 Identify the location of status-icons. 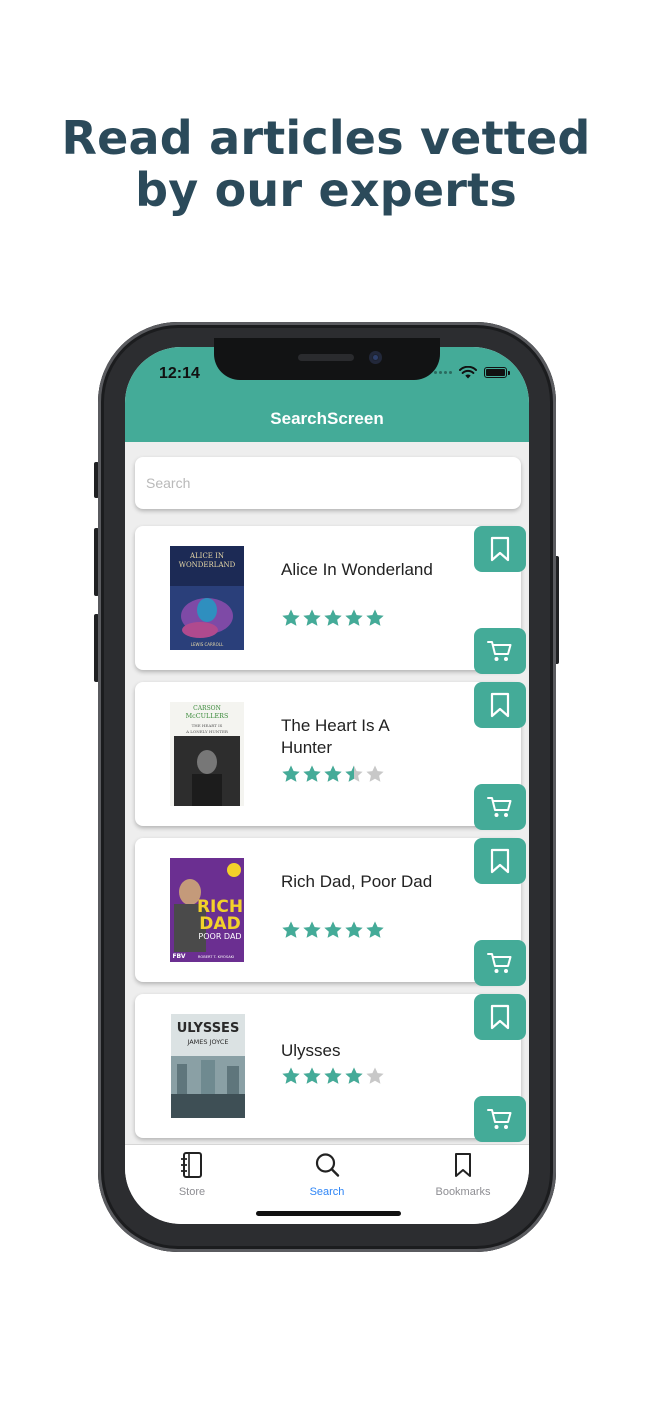
(472, 372).